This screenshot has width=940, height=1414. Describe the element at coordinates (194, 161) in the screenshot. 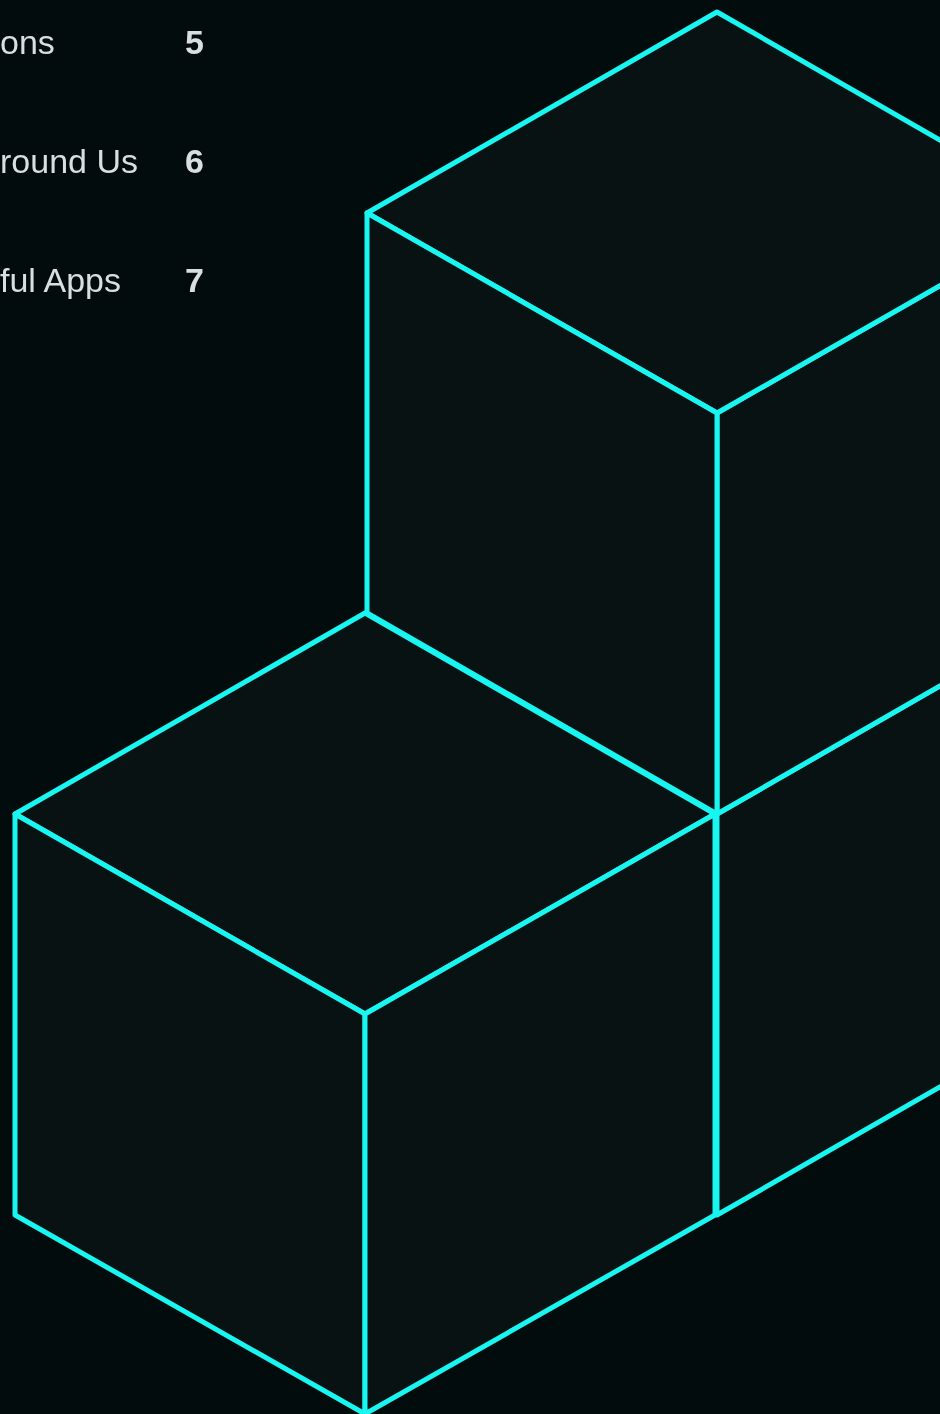

I see `page-number: 6` at that location.